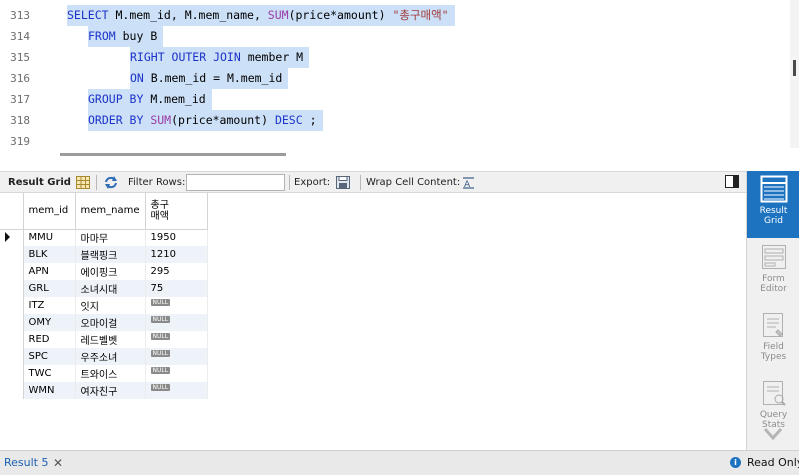 This screenshot has width=799, height=475. Describe the element at coordinates (773, 284) in the screenshot. I see `form-editor-label: Form Editor` at that location.